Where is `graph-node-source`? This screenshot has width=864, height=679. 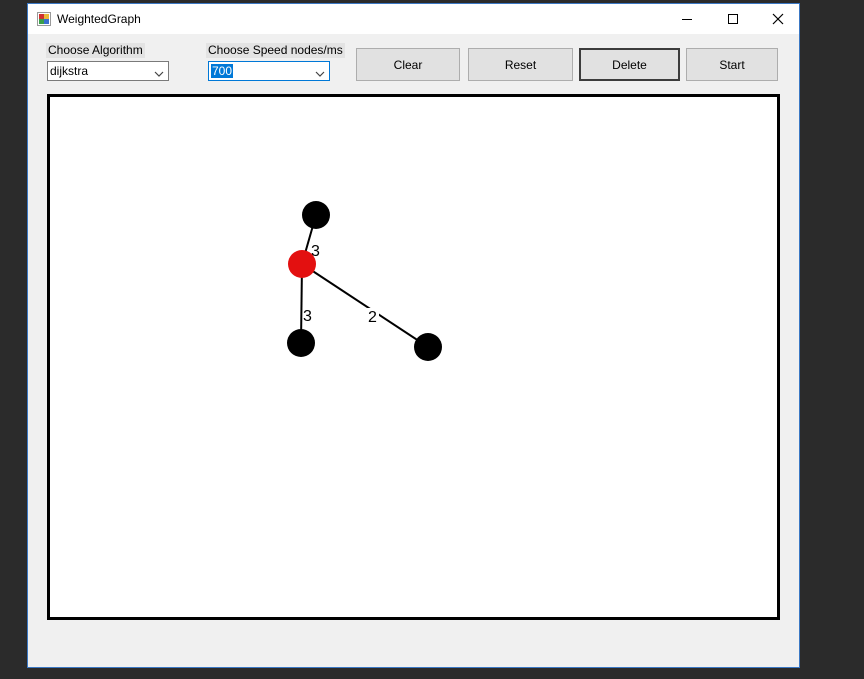 graph-node-source is located at coordinates (302, 264).